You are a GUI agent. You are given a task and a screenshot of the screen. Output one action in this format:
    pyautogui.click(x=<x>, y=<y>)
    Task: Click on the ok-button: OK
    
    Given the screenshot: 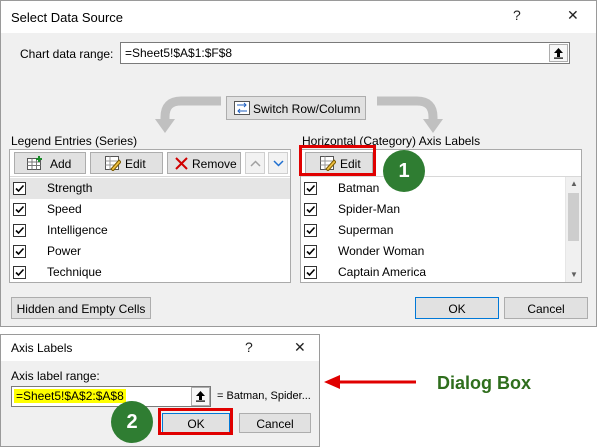 What is the action you would take?
    pyautogui.click(x=457, y=308)
    